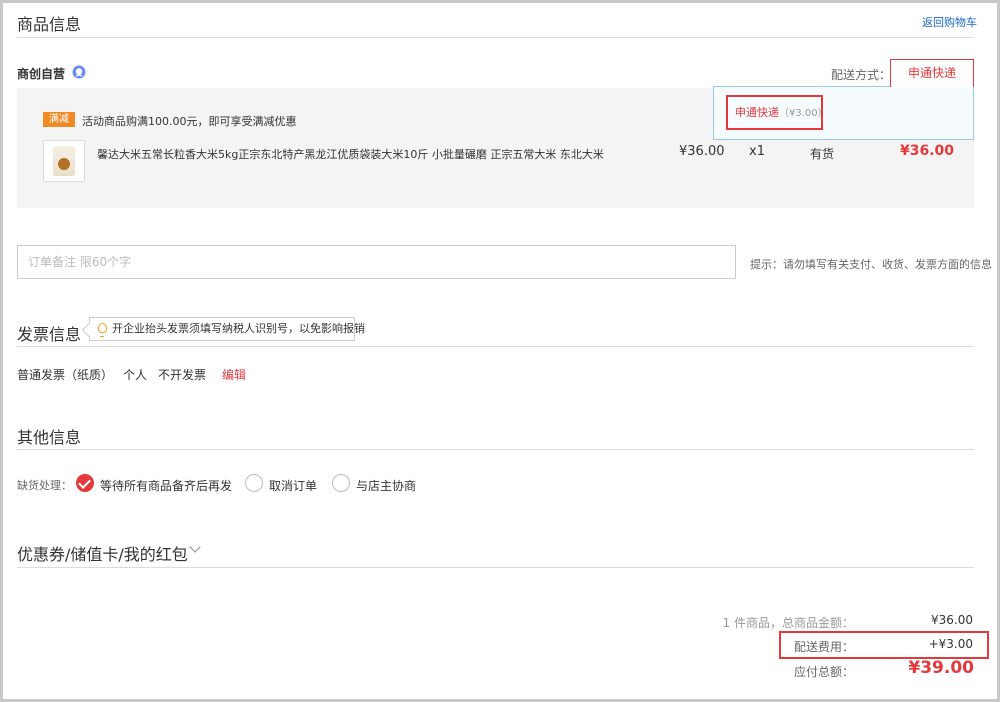 This screenshot has height=702, width=1000. I want to click on shipping-option-name: 申通快递, so click(757, 112).